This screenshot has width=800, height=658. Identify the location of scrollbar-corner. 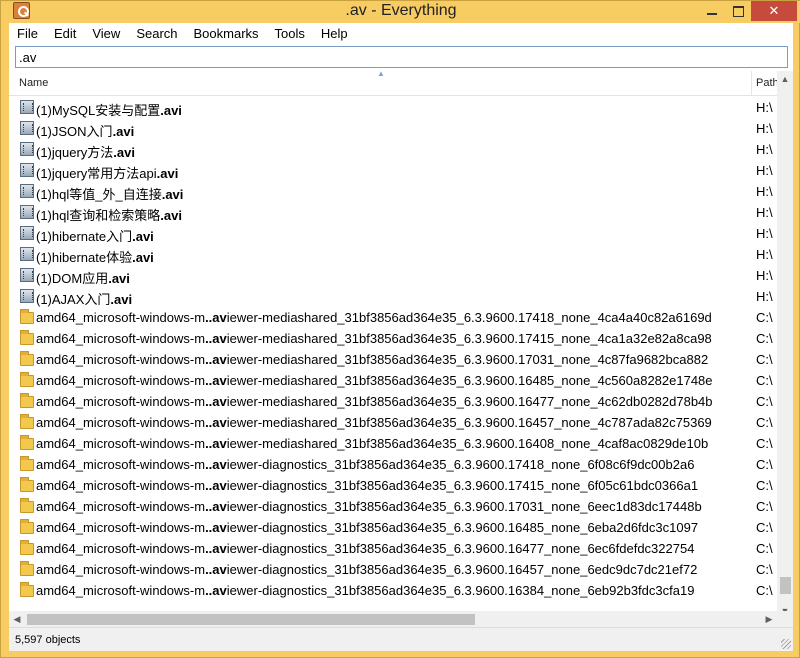
(785, 619).